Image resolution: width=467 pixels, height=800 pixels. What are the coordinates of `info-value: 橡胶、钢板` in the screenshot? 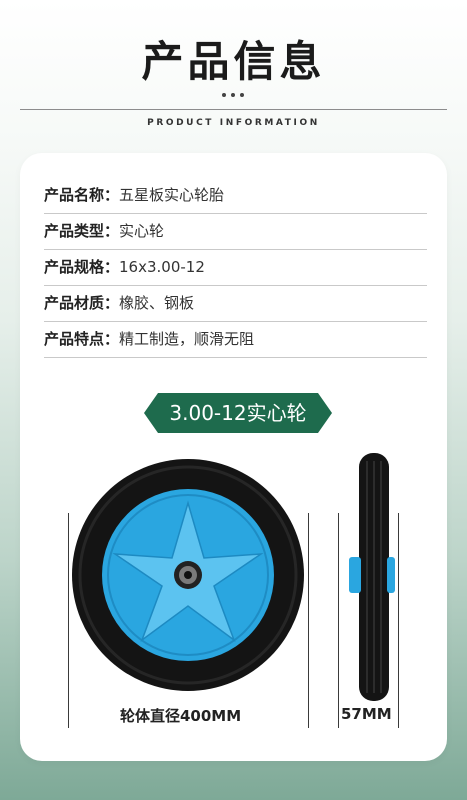 It's located at (157, 303).